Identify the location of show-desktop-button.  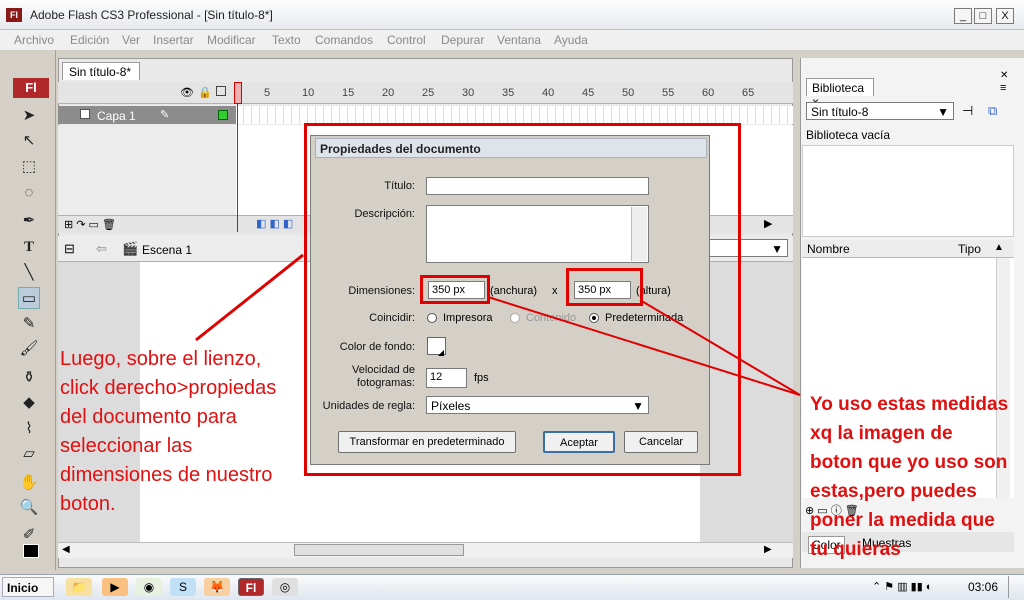
(1015, 587).